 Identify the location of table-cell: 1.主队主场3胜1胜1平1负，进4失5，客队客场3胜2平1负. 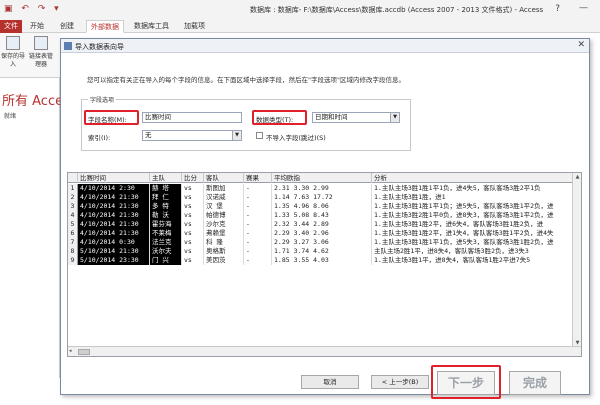
(473, 188).